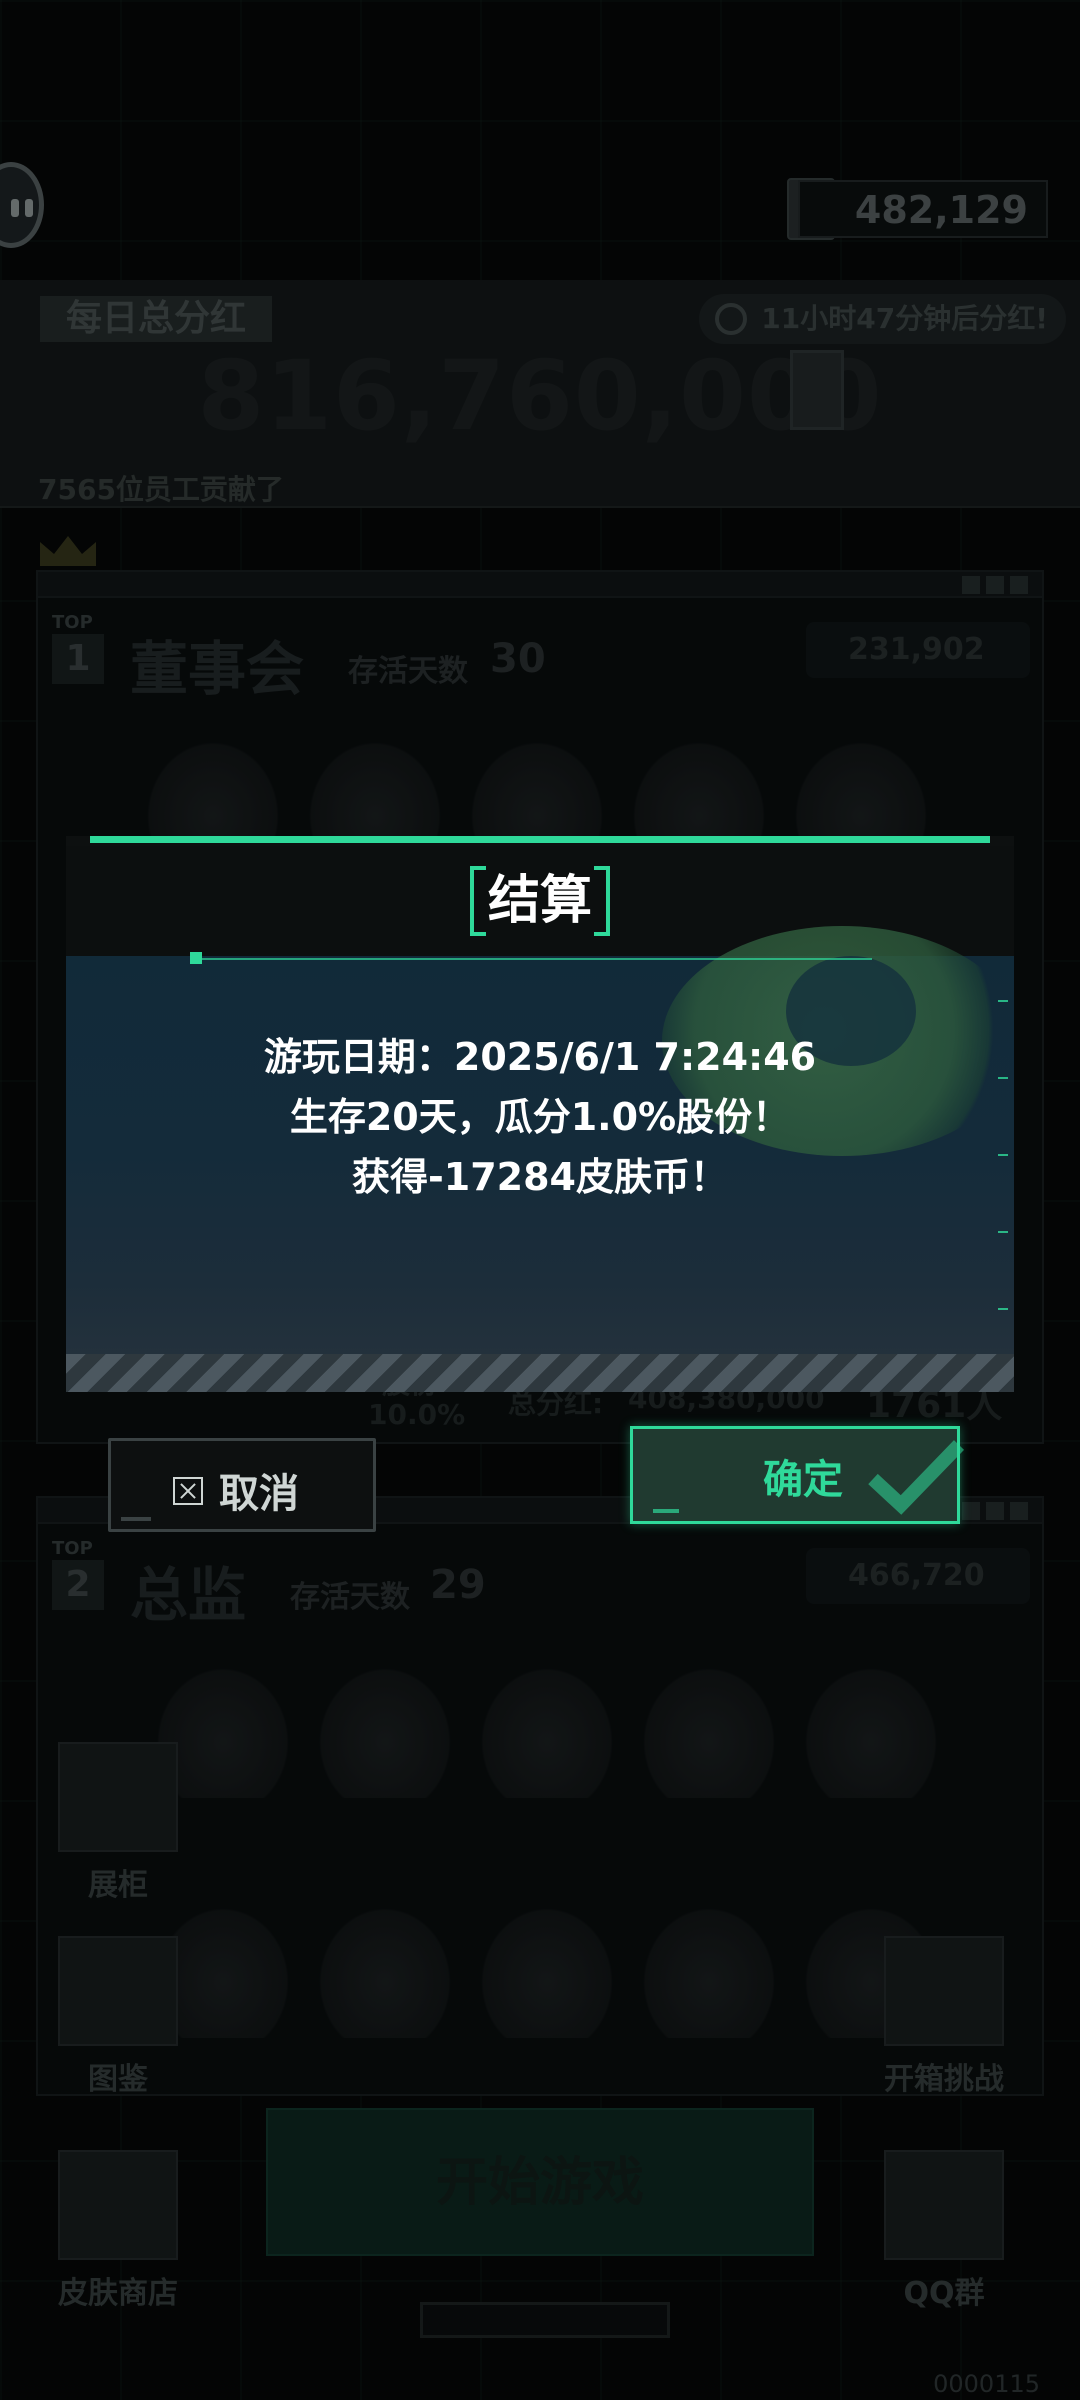 Image resolution: width=1080 pixels, height=2400 pixels. Describe the element at coordinates (196, 958) in the screenshot. I see `accent-dot` at that location.